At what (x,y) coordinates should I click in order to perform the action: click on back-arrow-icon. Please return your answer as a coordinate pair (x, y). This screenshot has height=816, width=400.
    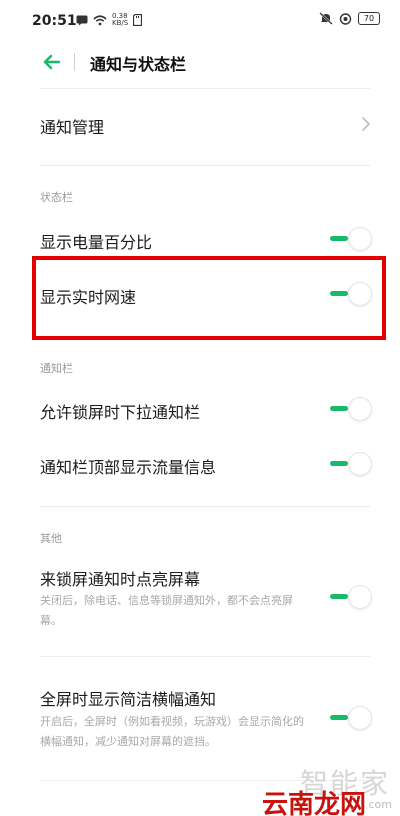
    Looking at the image, I should click on (52, 62).